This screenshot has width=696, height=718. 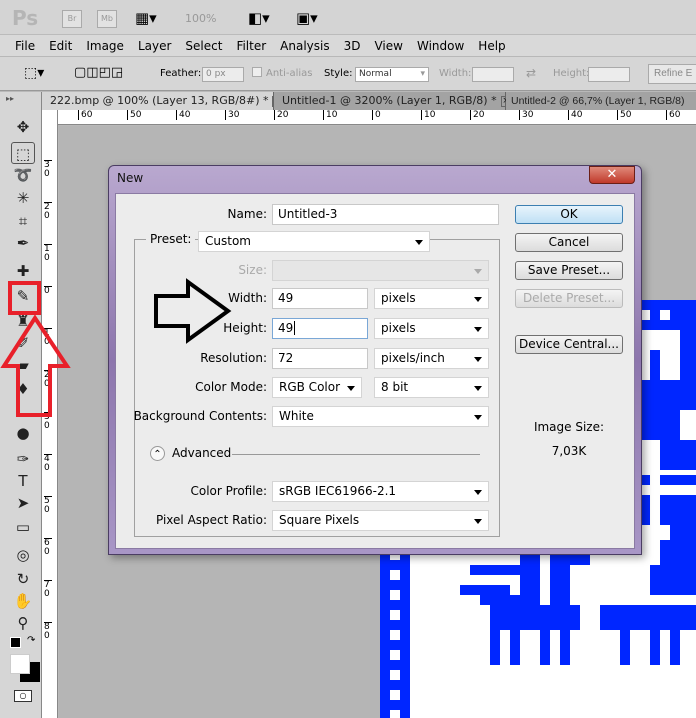 What do you see at coordinates (20, 664) in the screenshot?
I see `foreground-color-swatch` at bounding box center [20, 664].